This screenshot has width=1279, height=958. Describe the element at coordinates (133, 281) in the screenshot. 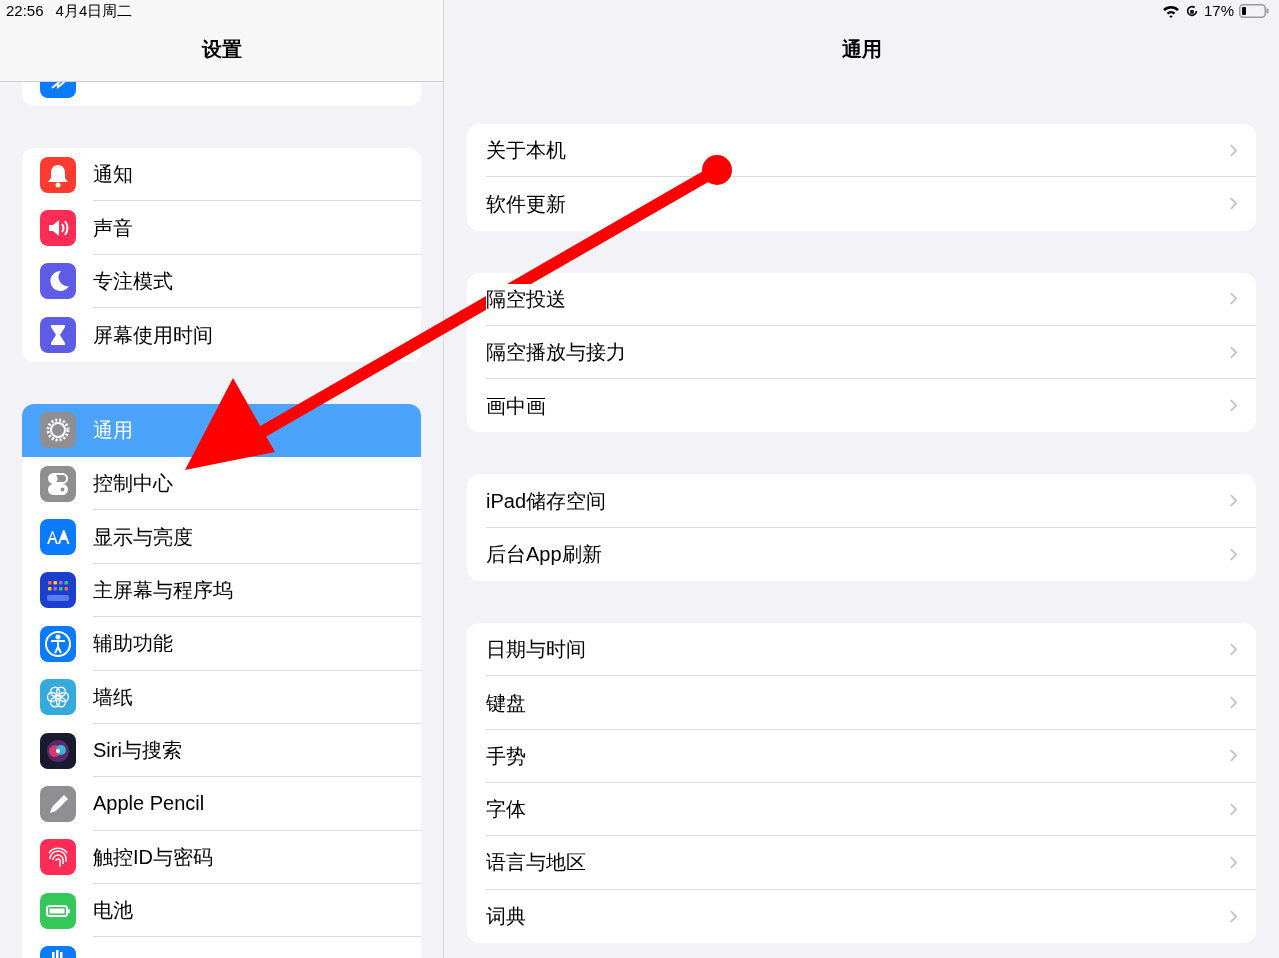

I see `sidebar-item-label: 专注模式` at that location.